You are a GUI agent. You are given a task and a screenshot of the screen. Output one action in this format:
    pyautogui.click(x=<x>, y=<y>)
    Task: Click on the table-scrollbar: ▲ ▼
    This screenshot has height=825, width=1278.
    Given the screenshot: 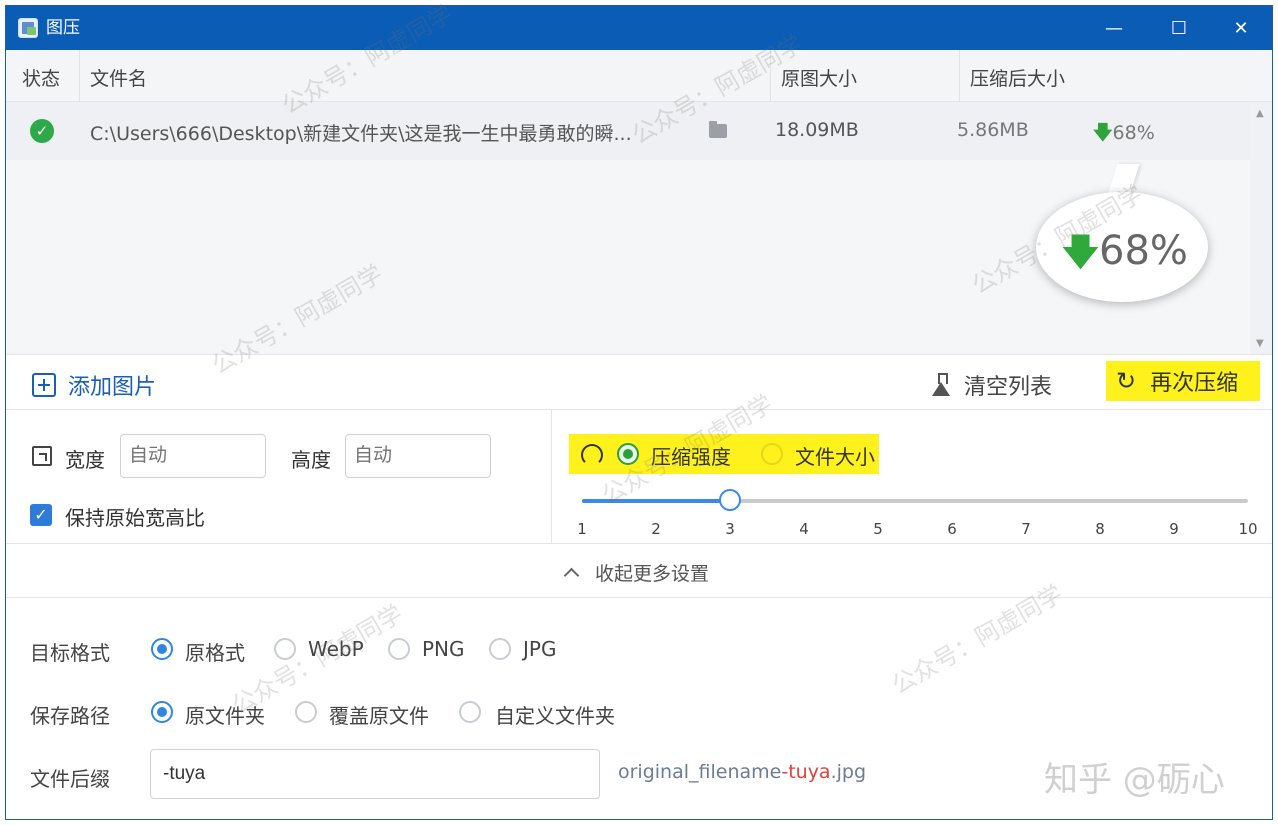 What is the action you would take?
    pyautogui.click(x=1261, y=228)
    